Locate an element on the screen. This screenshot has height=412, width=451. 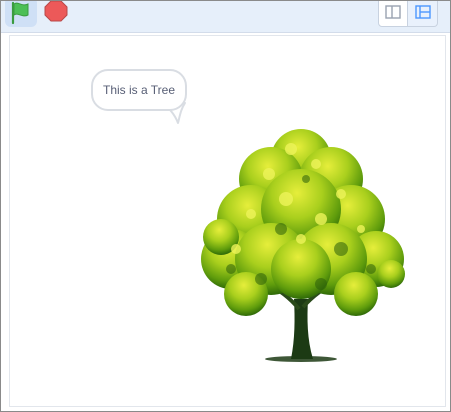
small-stage-button is located at coordinates (393, 14).